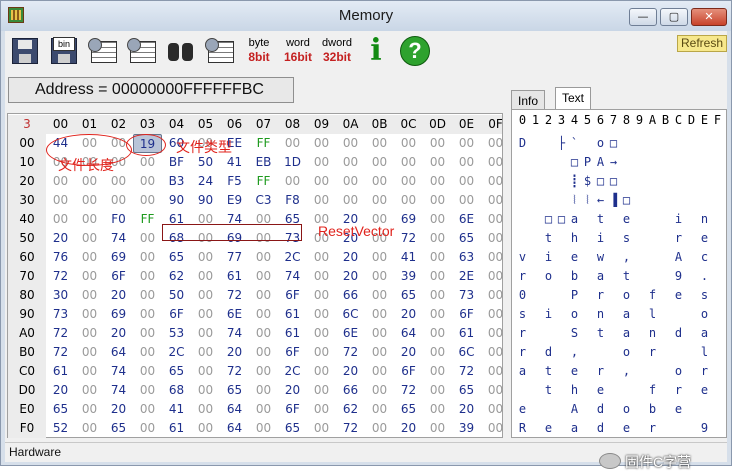 The width and height of the screenshot is (732, 473). What do you see at coordinates (408, 276) in the screenshot?
I see `hex-cell: 39` at bounding box center [408, 276].